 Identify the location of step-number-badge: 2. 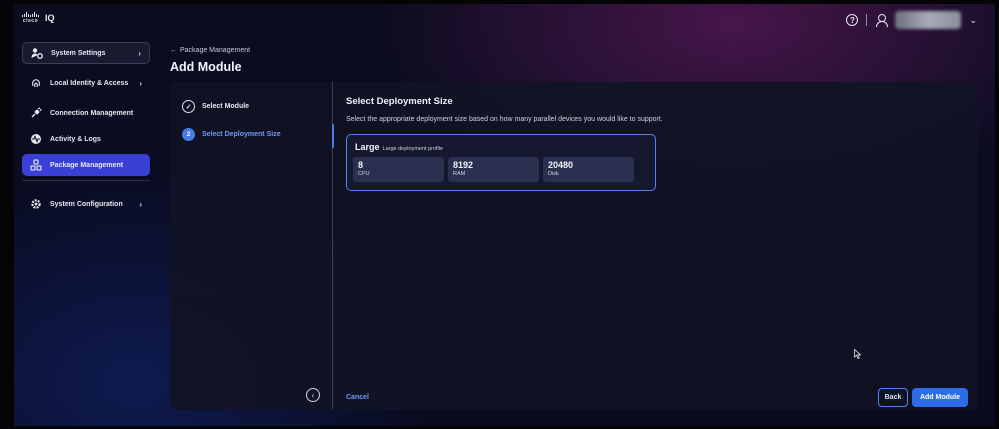
(188, 134).